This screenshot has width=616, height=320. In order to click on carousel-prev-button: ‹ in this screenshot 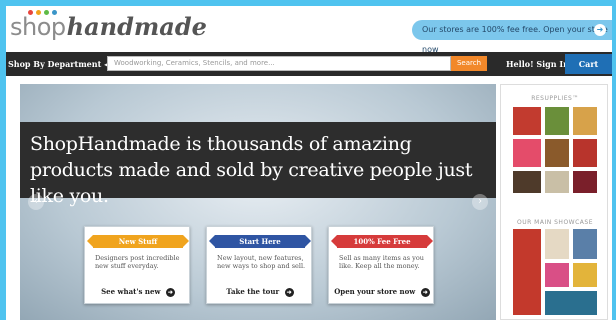, I will do `click(36, 202)`.